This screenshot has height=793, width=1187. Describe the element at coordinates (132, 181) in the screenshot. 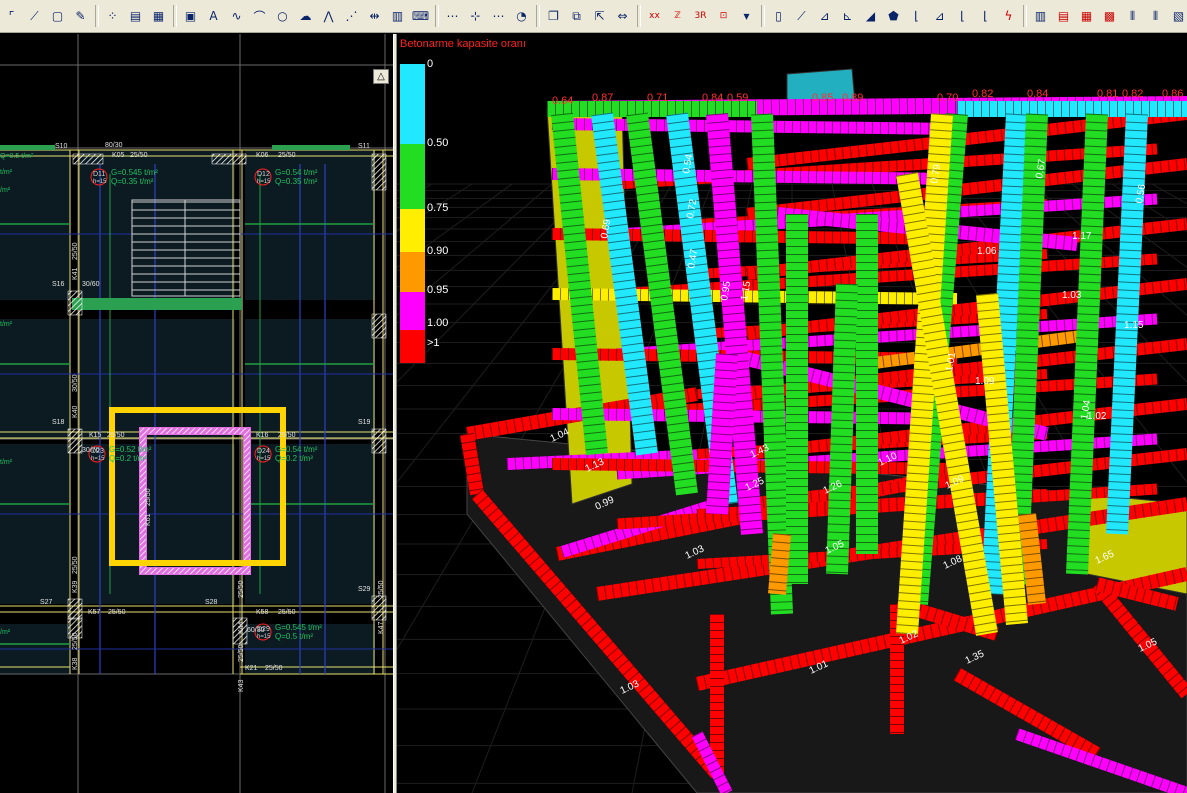

I see `slab-live-load: Q=0.35 t/m²` at that location.